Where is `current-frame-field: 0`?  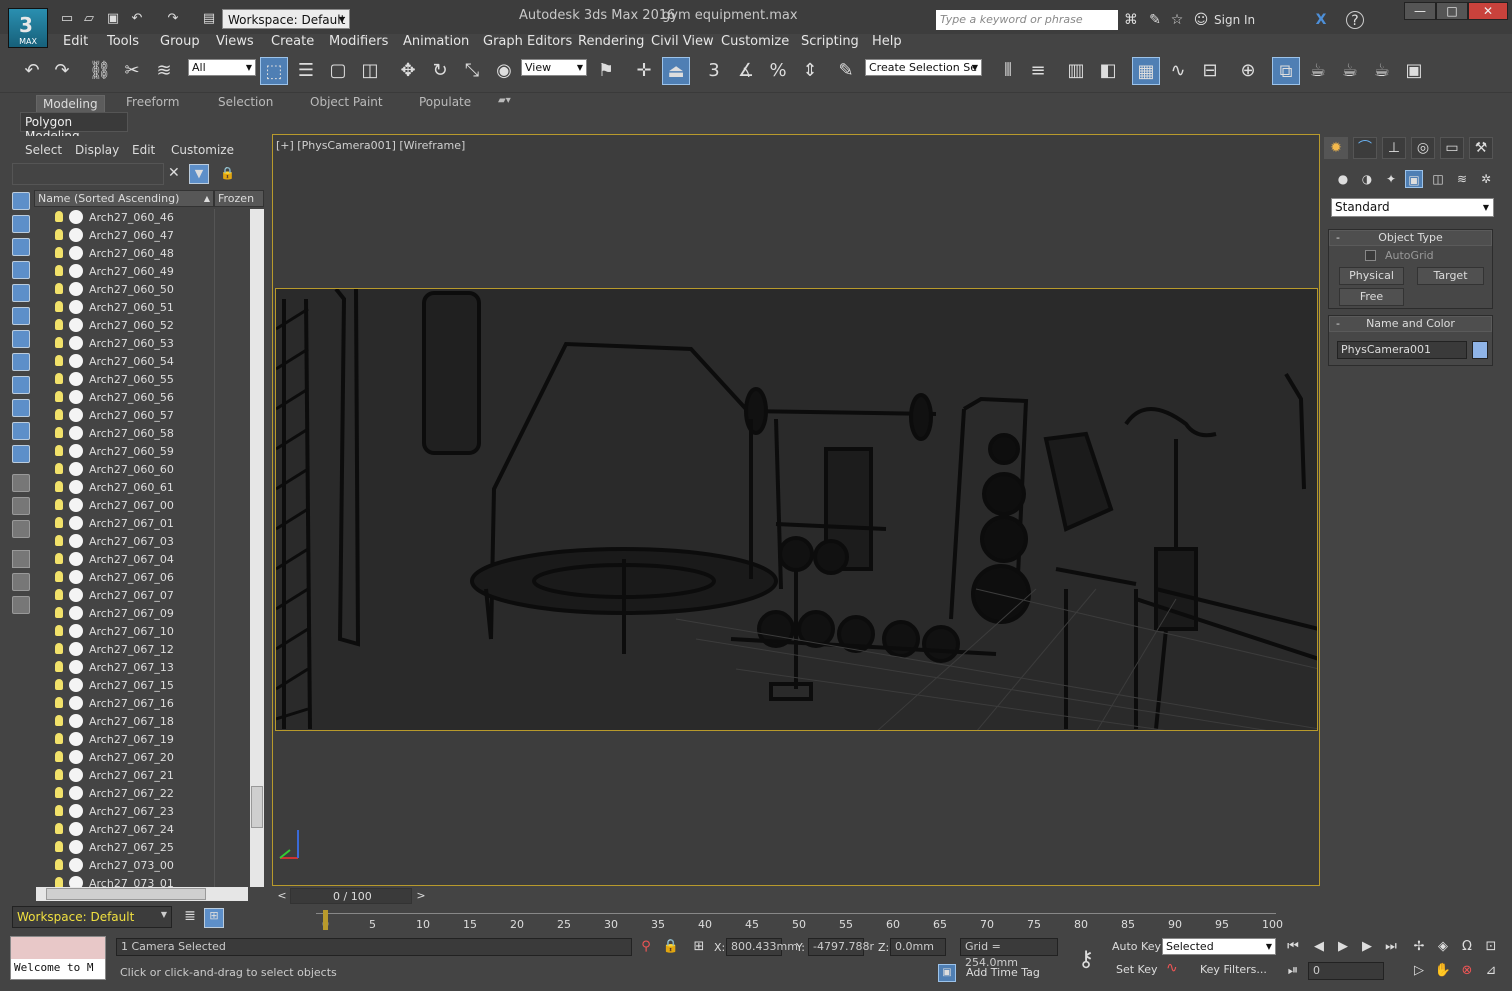
current-frame-field: 0 is located at coordinates (1346, 971).